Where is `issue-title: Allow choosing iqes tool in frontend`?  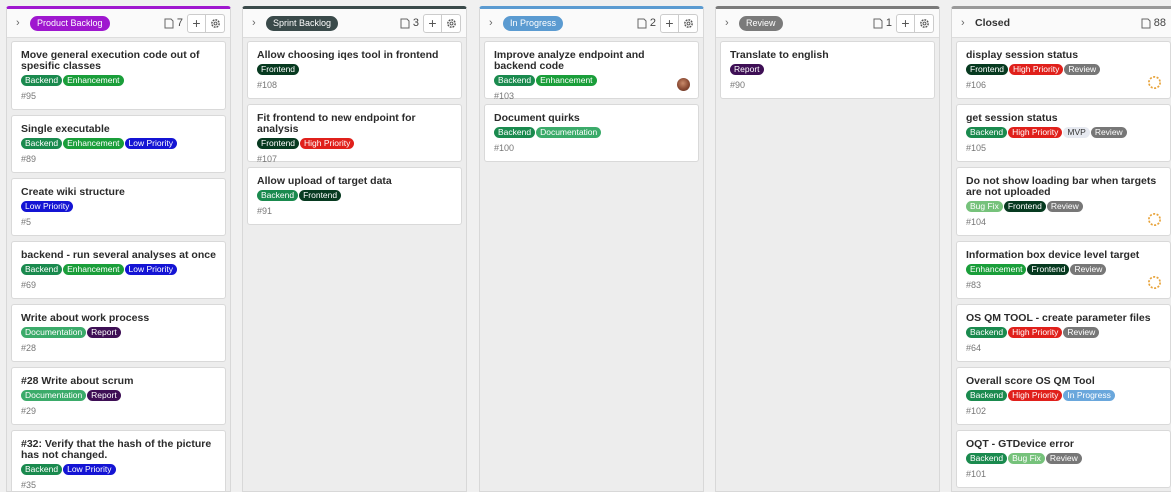
issue-title: Allow choosing iqes tool in frontend is located at coordinates (354, 55).